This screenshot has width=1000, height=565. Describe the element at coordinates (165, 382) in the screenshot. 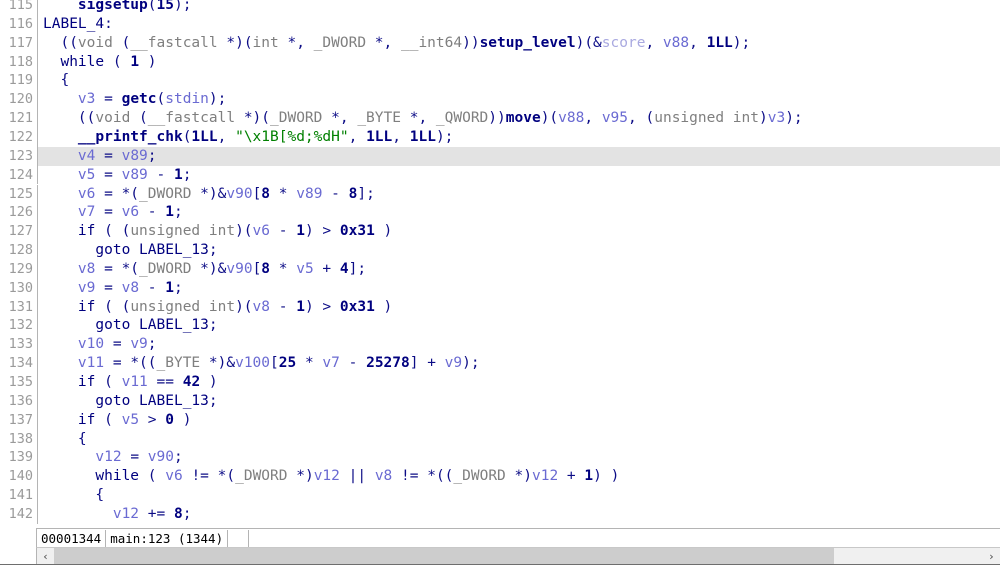

I see `code-token: ==` at that location.